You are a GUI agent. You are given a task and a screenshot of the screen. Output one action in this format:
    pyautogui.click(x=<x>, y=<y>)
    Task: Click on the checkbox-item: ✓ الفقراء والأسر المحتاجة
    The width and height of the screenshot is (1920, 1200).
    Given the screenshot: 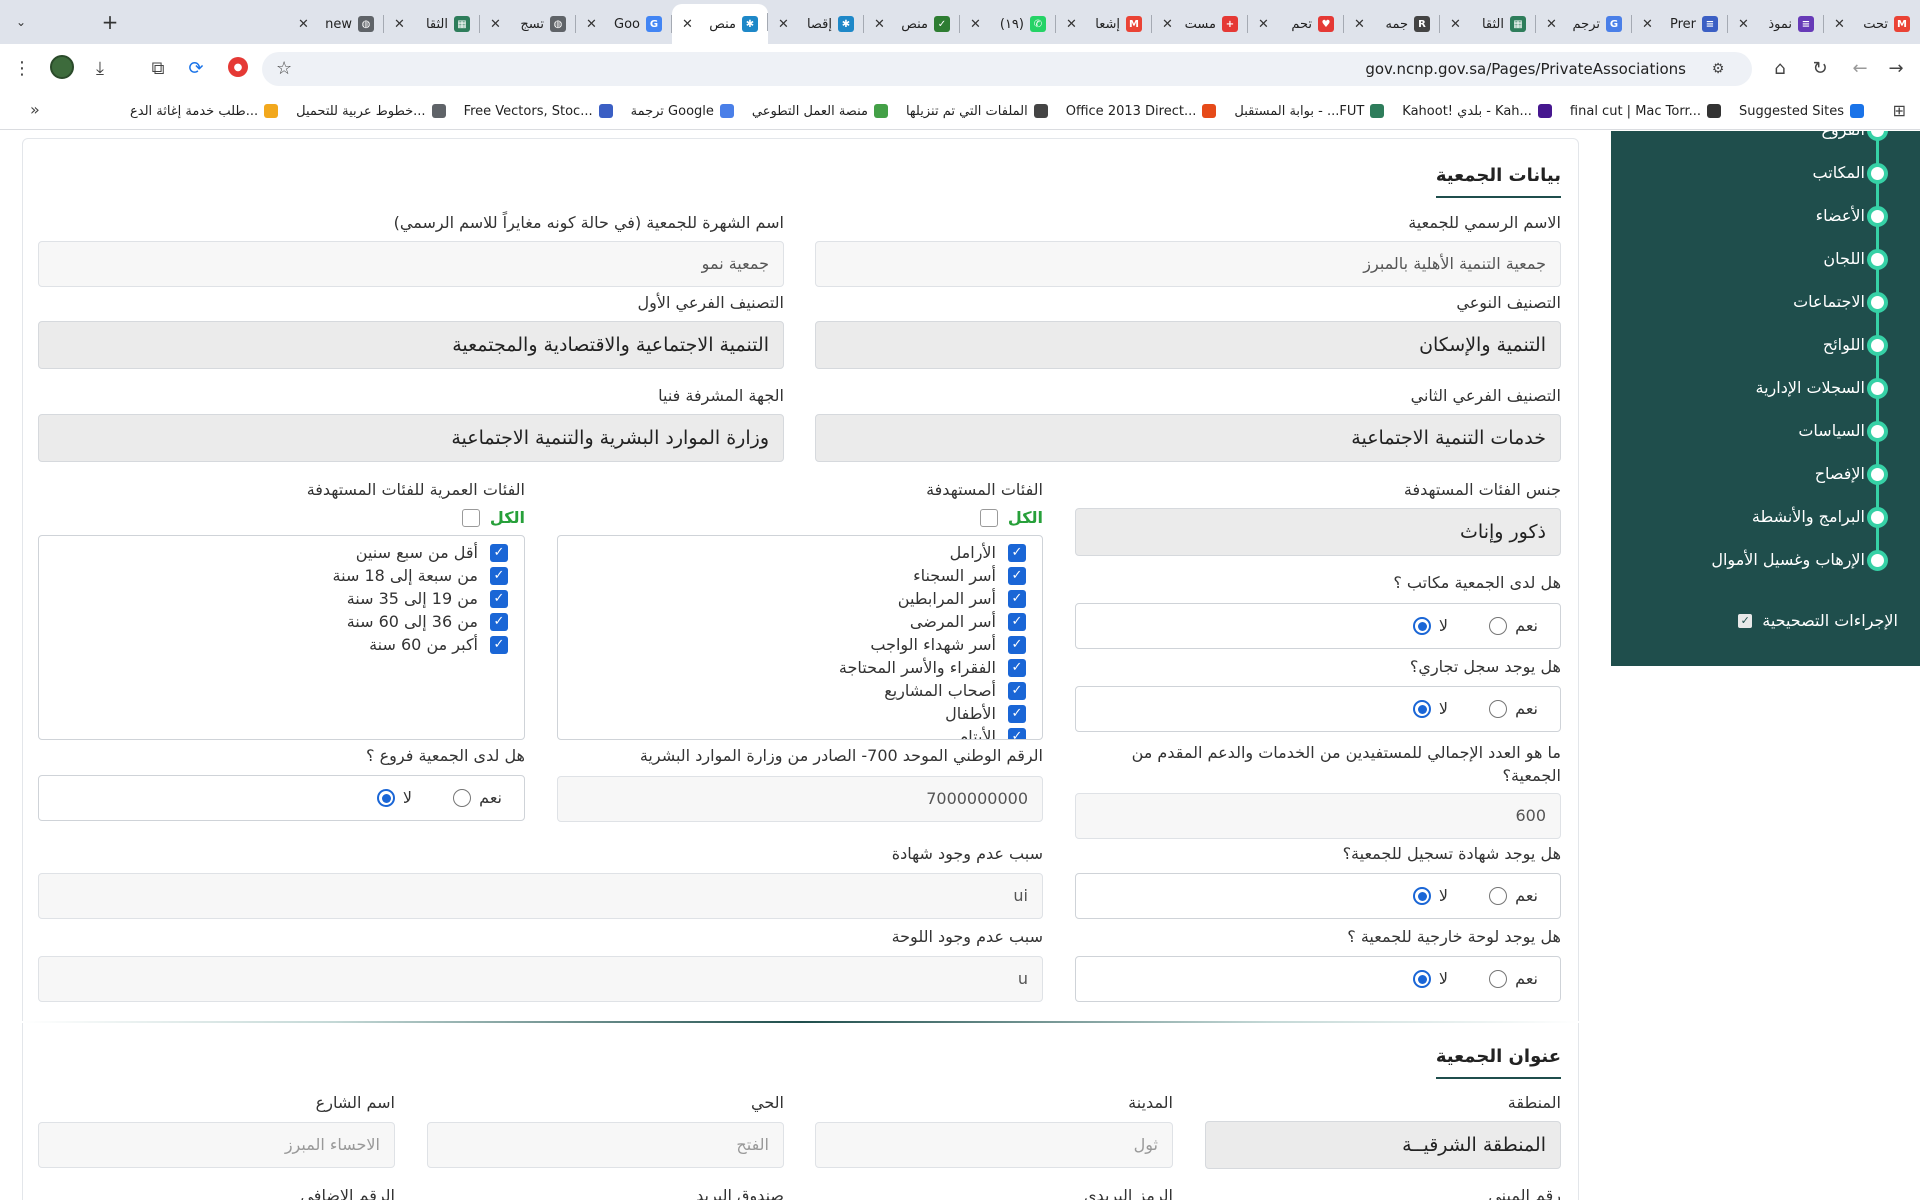 What is the action you would take?
    pyautogui.click(x=932, y=667)
    